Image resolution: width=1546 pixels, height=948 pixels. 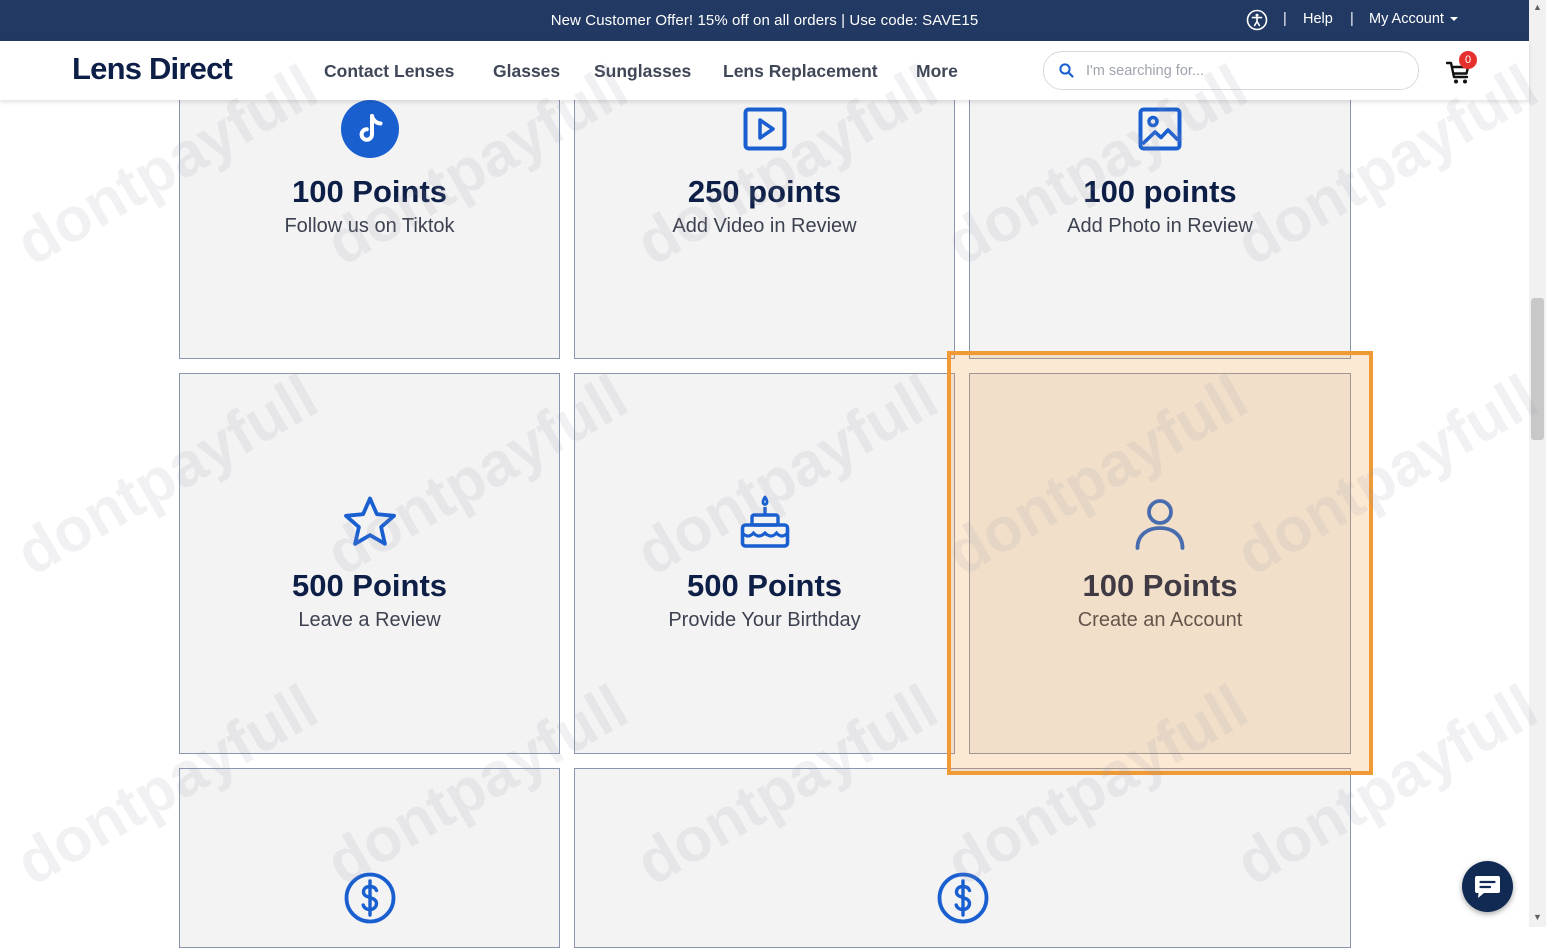 I want to click on my-account-menu: My Account, so click(x=1413, y=19).